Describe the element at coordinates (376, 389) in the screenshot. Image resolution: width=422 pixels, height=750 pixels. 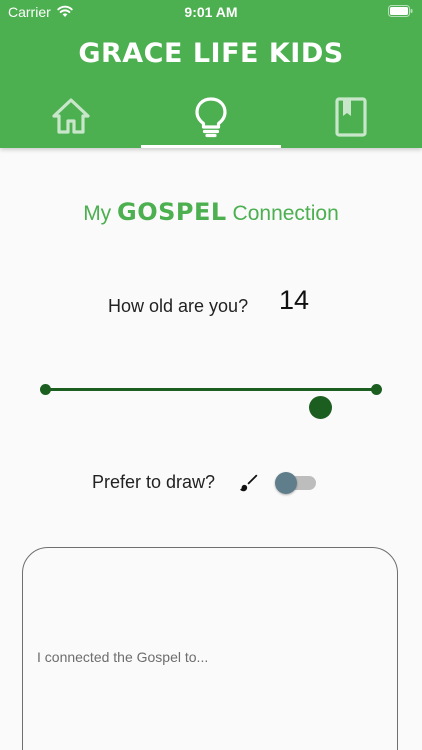
I see `slider-max-dot` at that location.